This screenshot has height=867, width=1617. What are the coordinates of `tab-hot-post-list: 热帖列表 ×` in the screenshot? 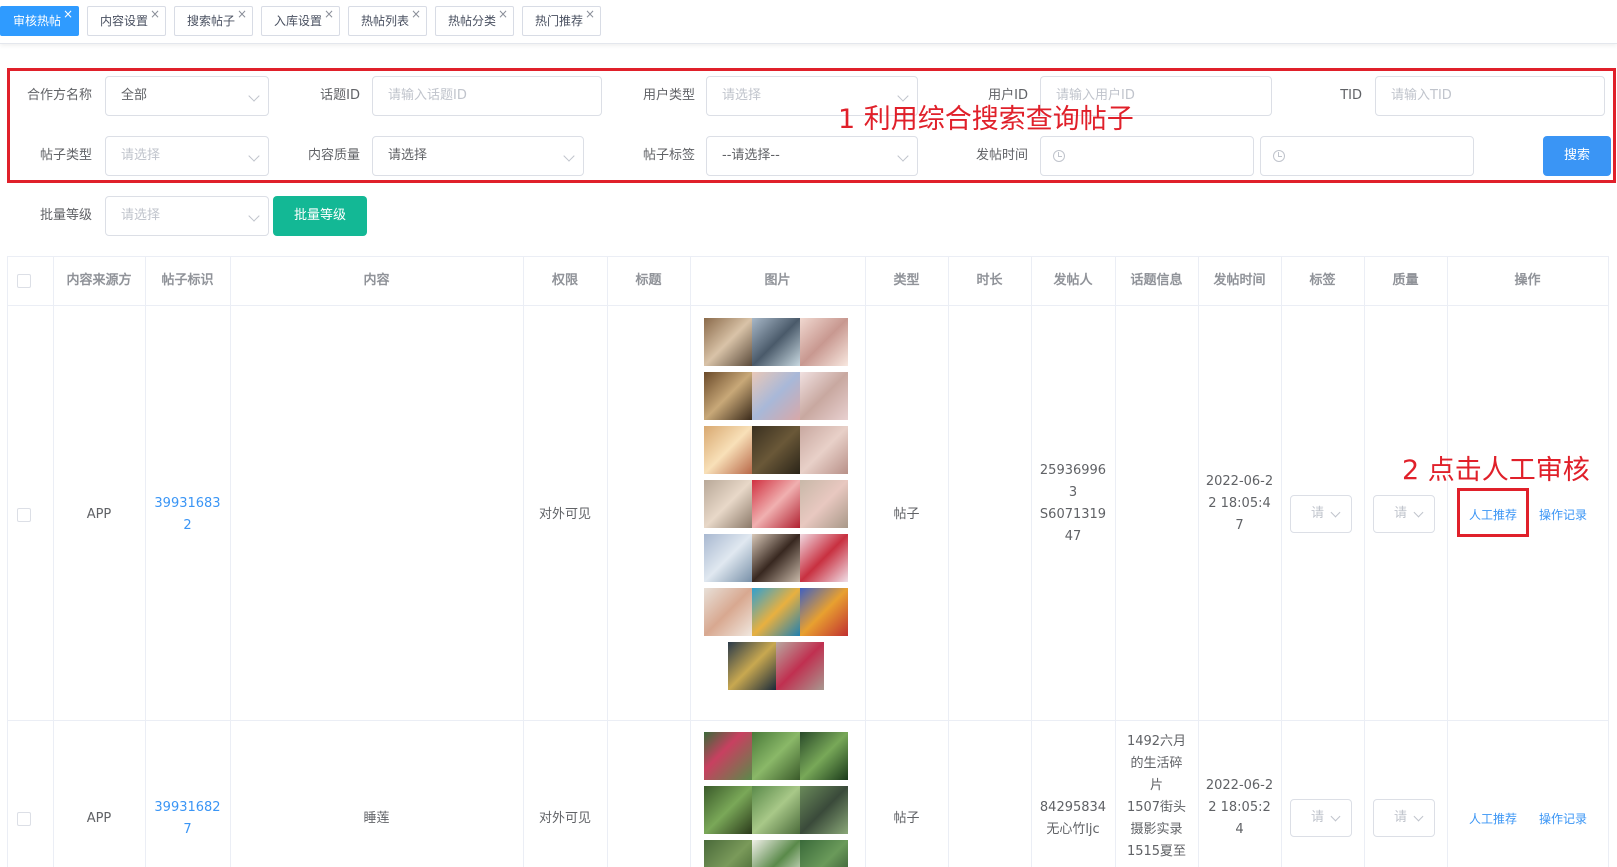 It's located at (387, 21).